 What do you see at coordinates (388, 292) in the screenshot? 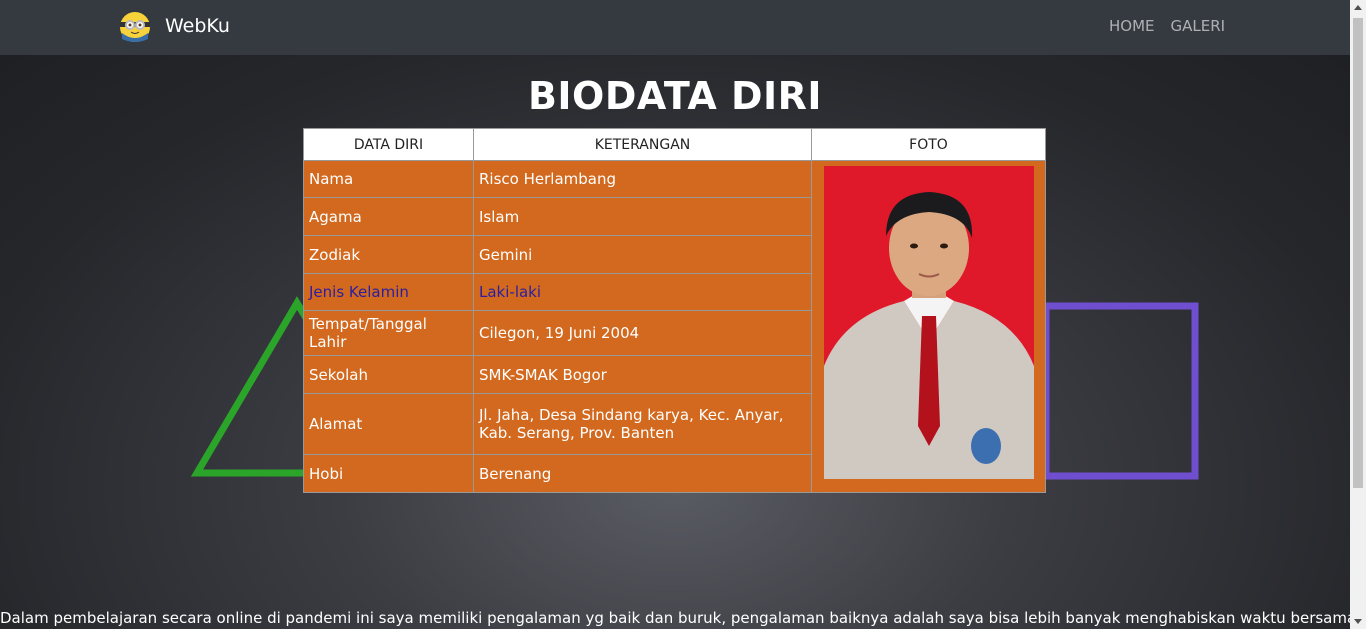
I see `row-label: Jenis Kelamin` at bounding box center [388, 292].